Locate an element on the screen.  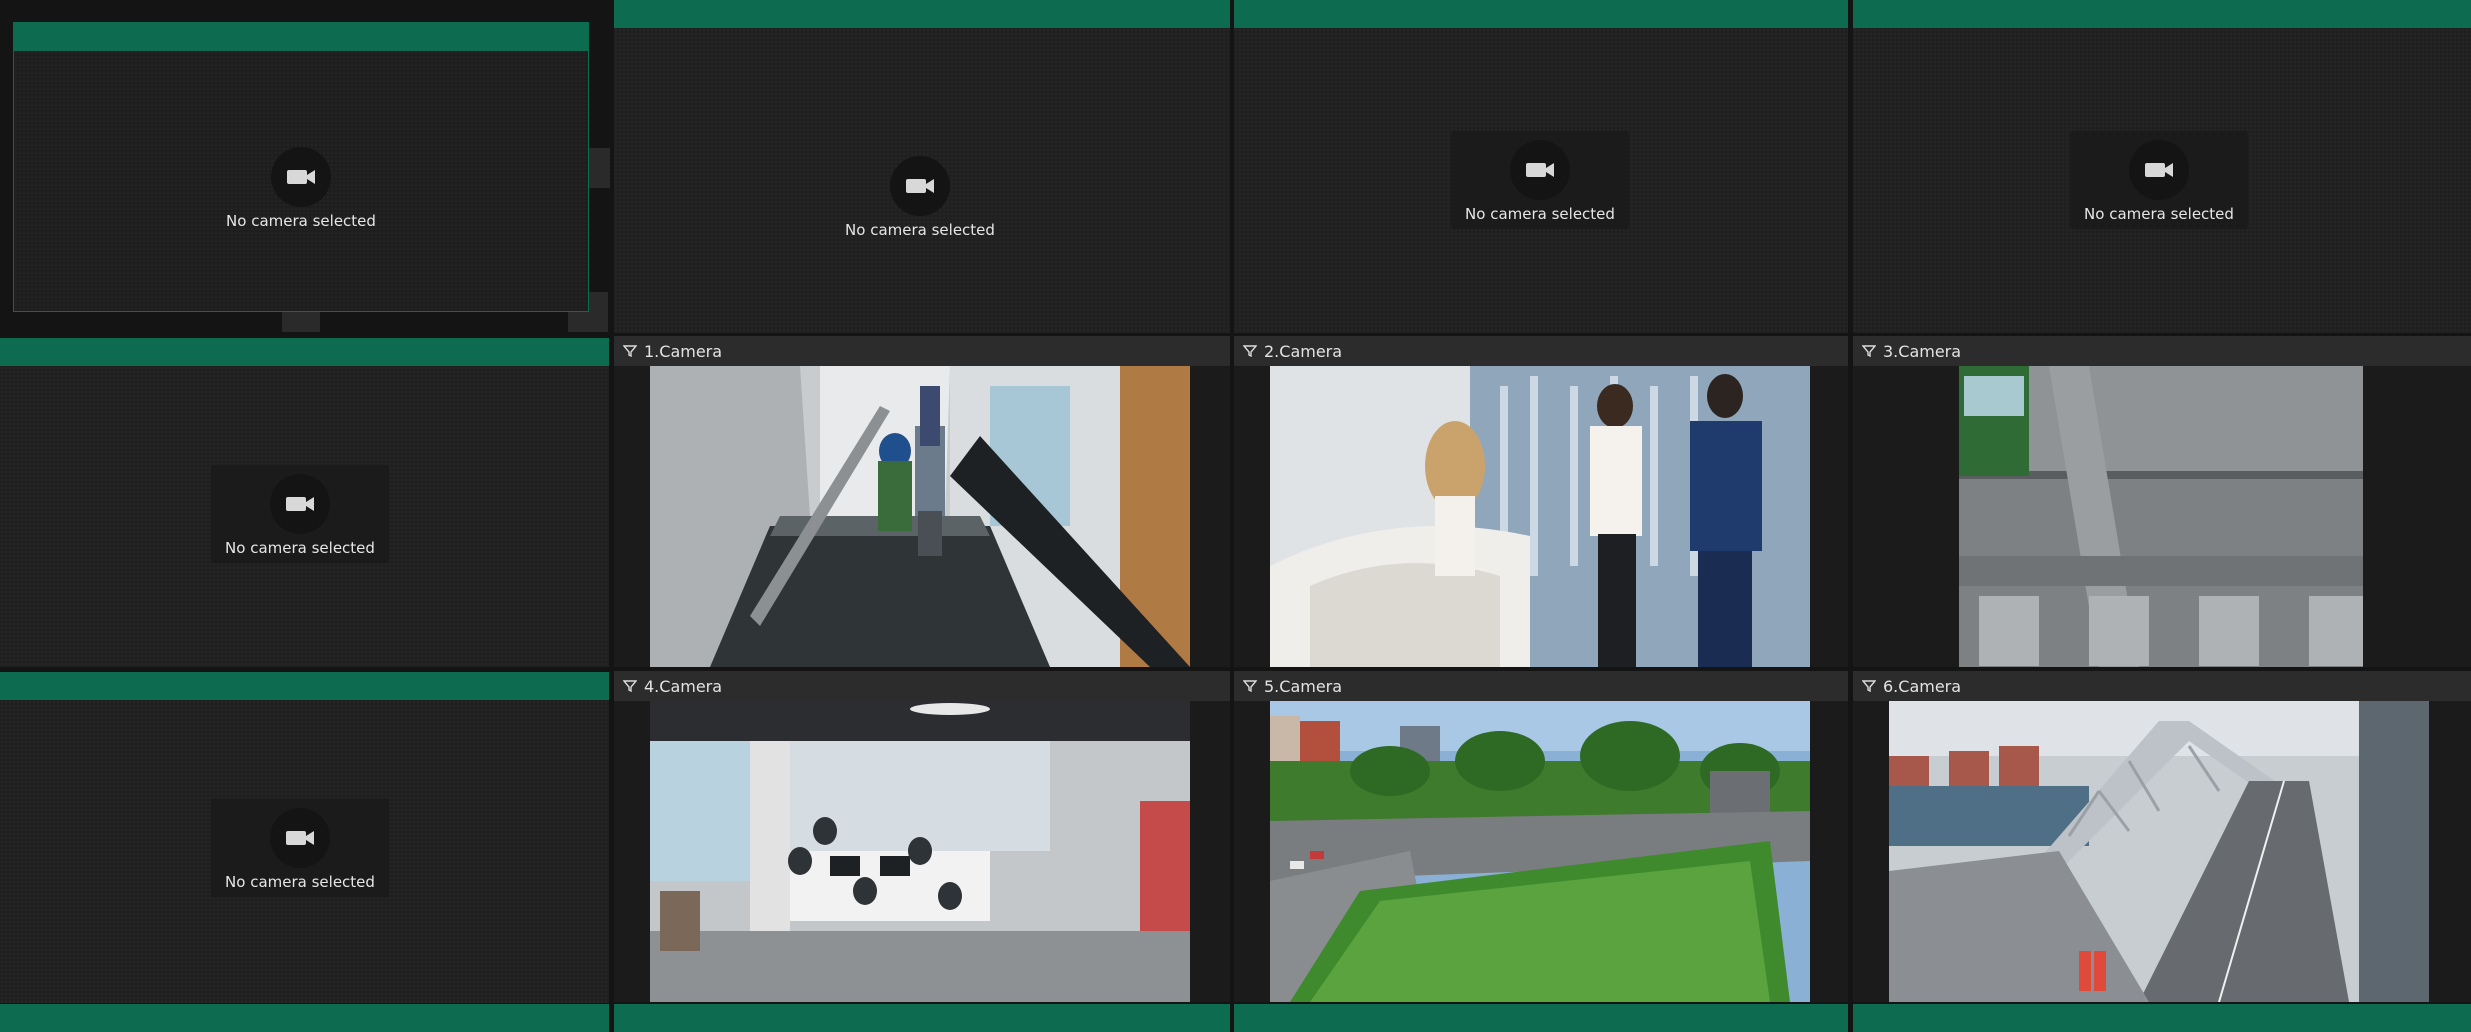
camera-label: 4.Camera is located at coordinates (683, 686).